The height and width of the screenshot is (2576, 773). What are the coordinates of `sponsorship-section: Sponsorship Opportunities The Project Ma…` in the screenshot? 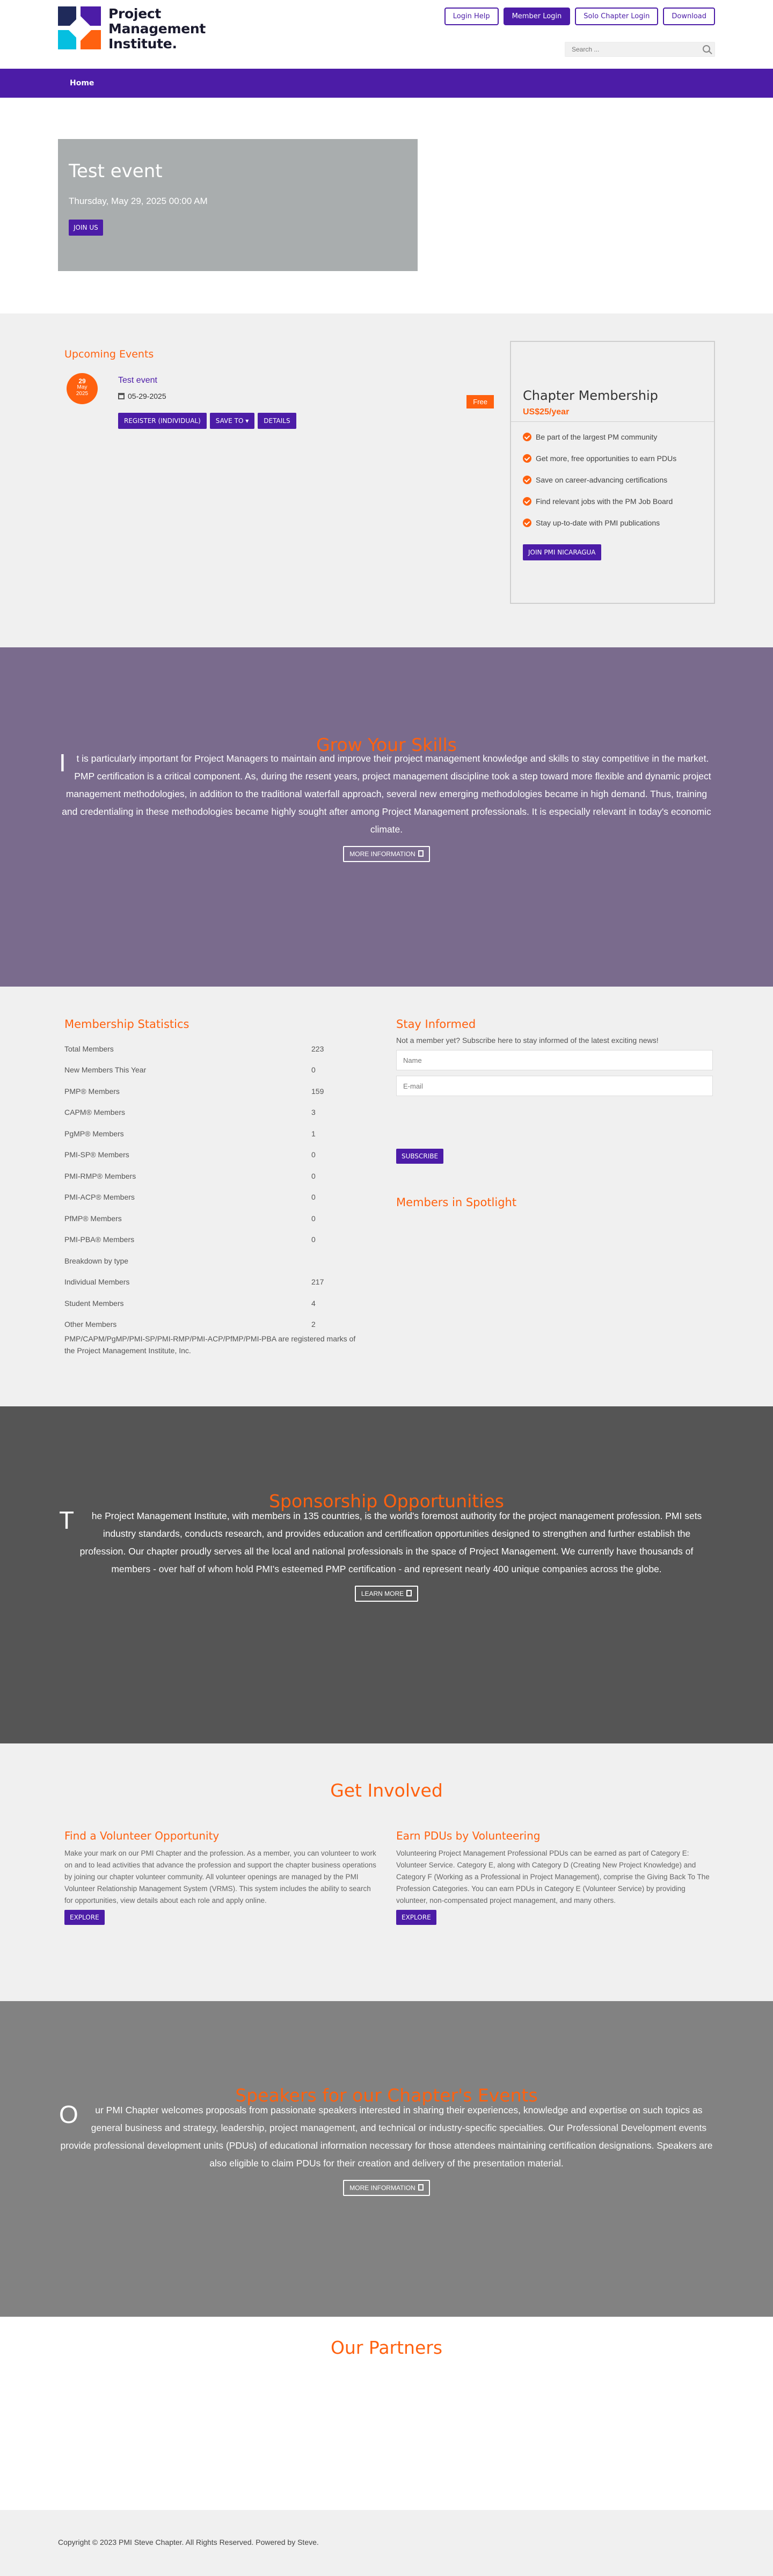 It's located at (386, 1575).